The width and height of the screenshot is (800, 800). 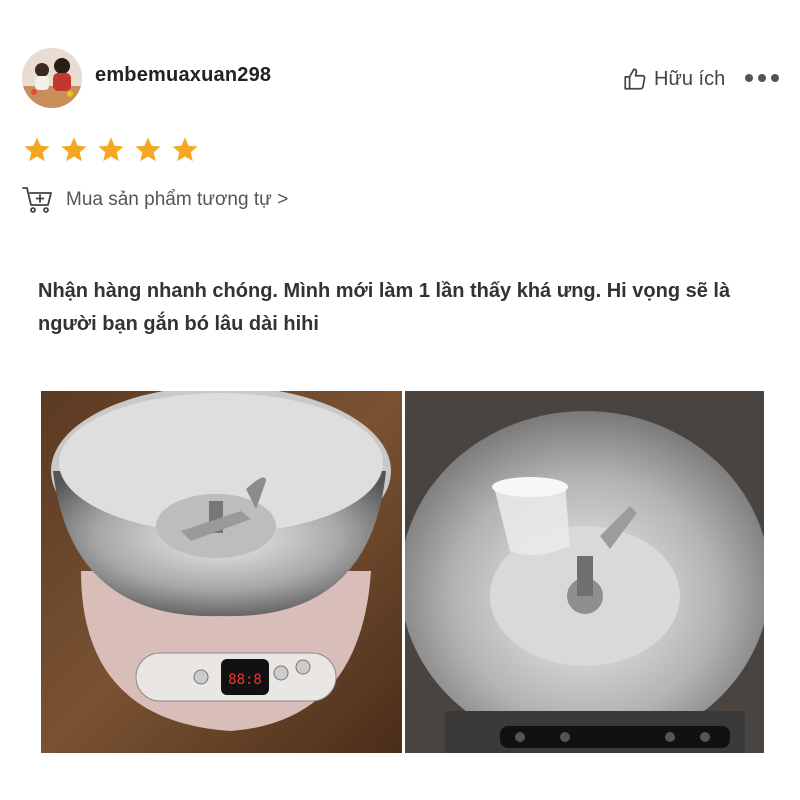 What do you see at coordinates (177, 199) in the screenshot?
I see `buy-similar-label: Mua sản phẩm tương tự >` at bounding box center [177, 199].